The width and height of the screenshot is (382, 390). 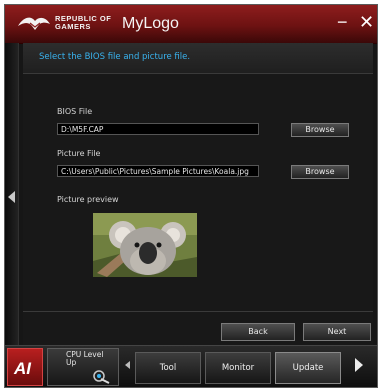 What do you see at coordinates (359, 365) in the screenshot?
I see `dock-scroll-right-icon` at bounding box center [359, 365].